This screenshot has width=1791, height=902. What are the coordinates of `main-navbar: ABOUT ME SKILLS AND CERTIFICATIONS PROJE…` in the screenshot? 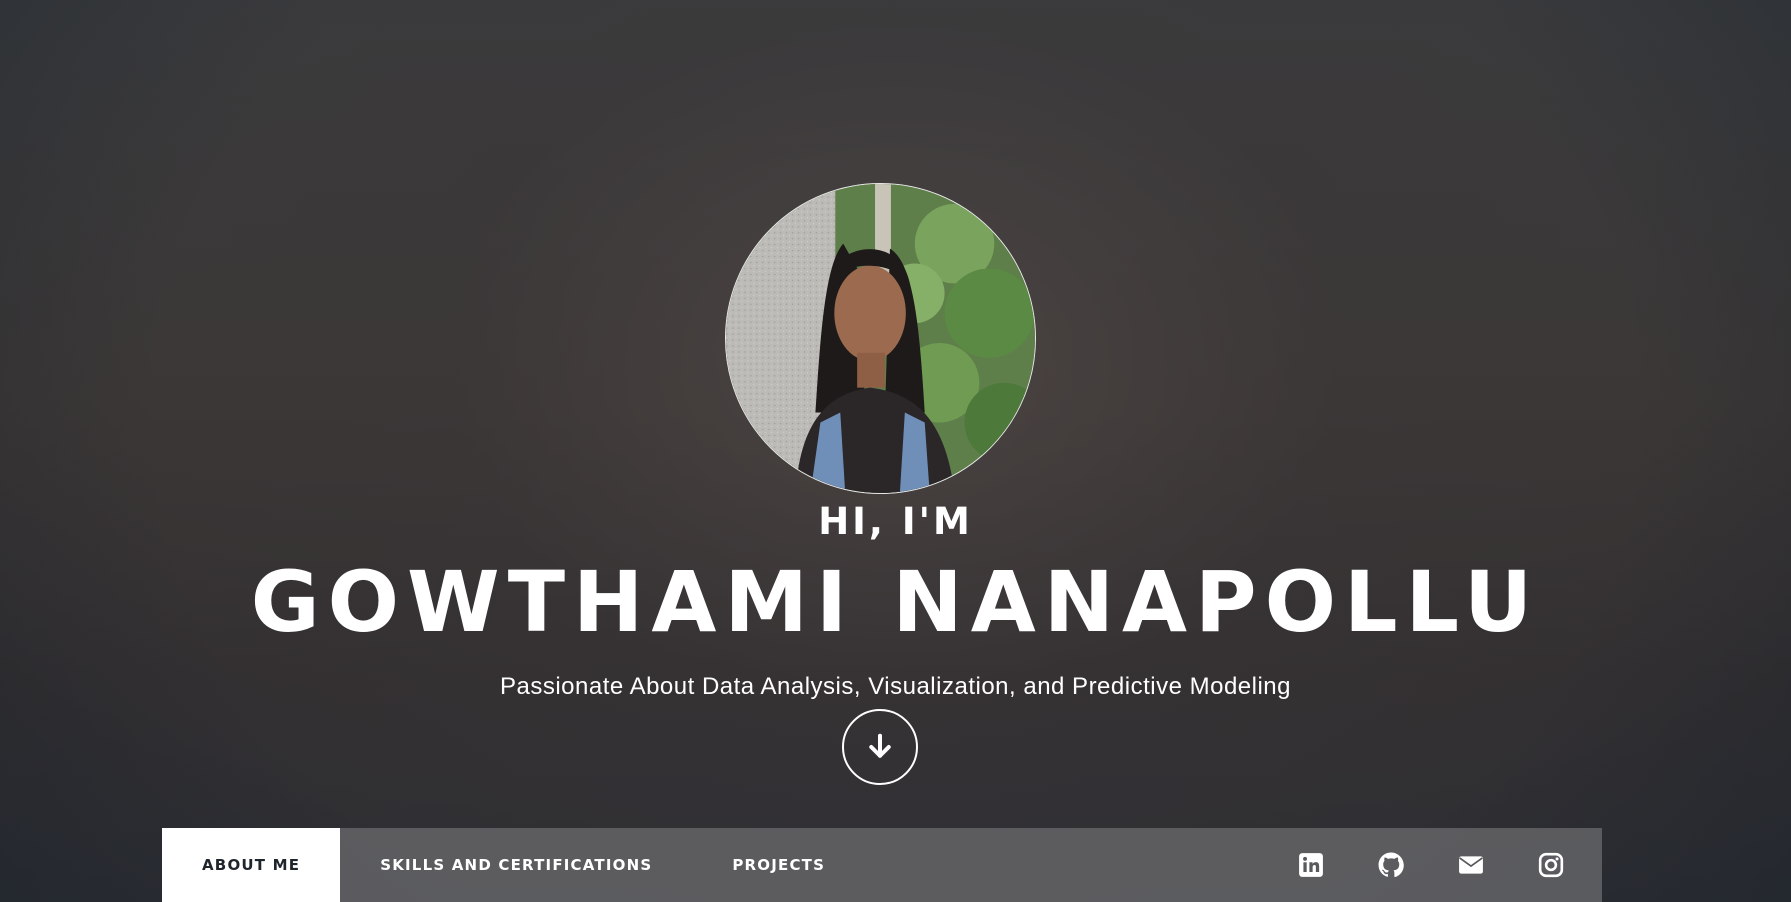 It's located at (882, 865).